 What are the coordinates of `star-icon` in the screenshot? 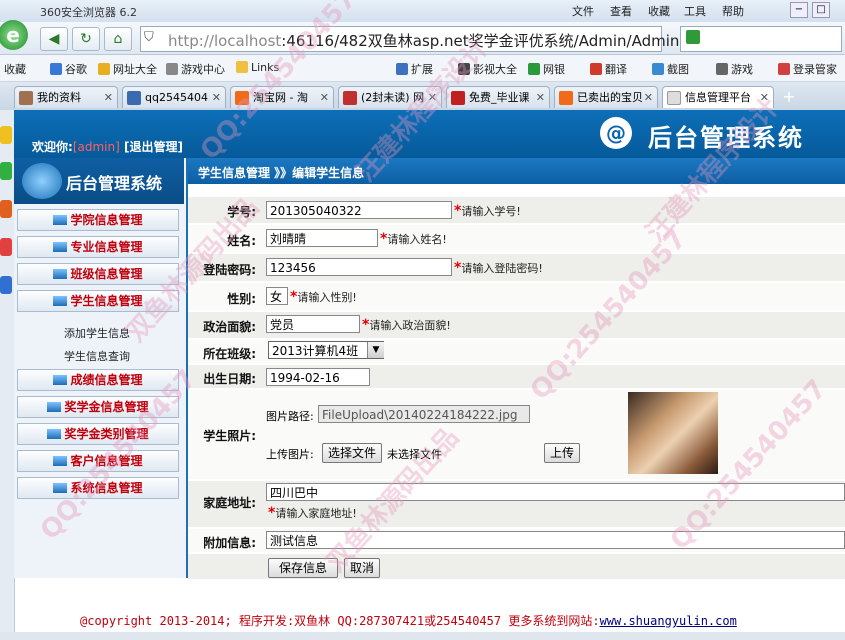 It's located at (6, 135).